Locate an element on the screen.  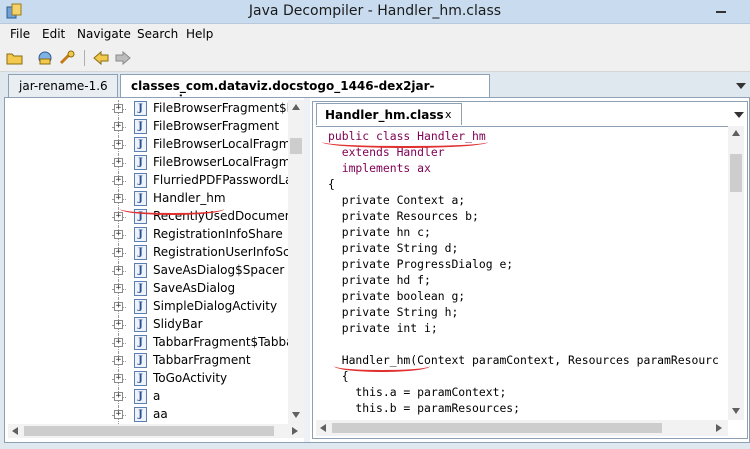
open-type-hierarchy-icon is located at coordinates (67, 58).